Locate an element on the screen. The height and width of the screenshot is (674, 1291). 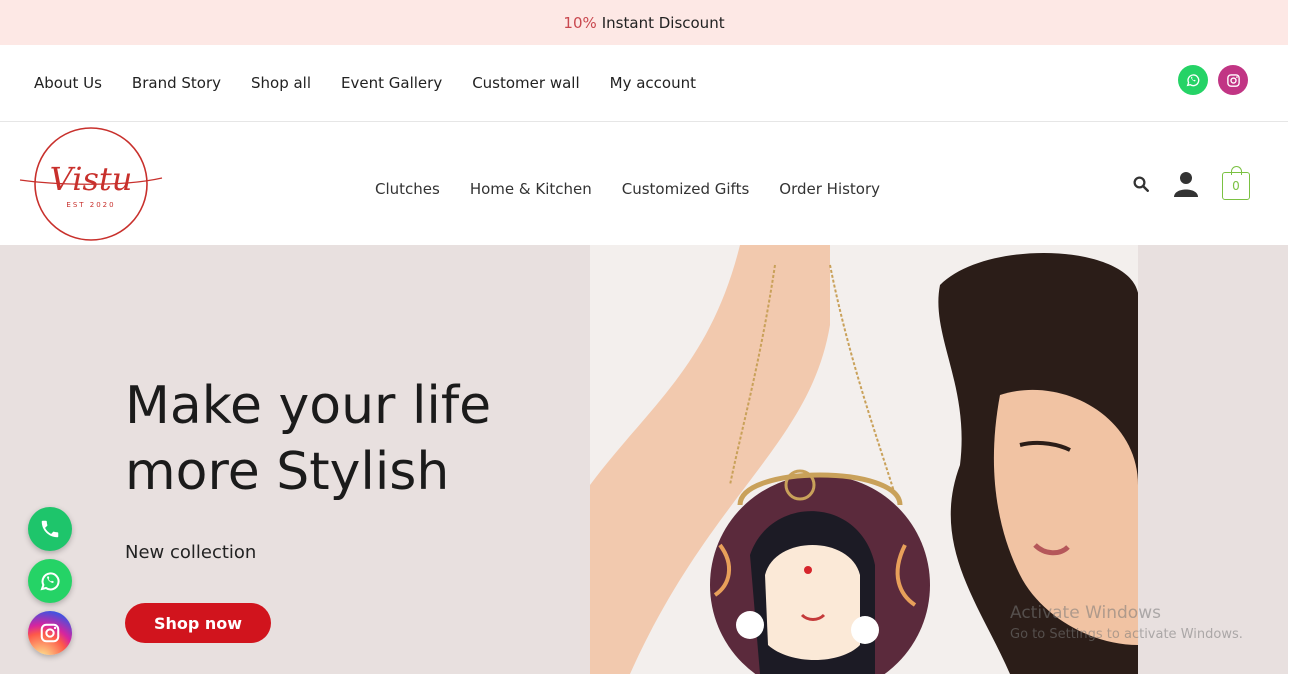
menu-customized-gifts: Customized Gifts is located at coordinates (686, 189).